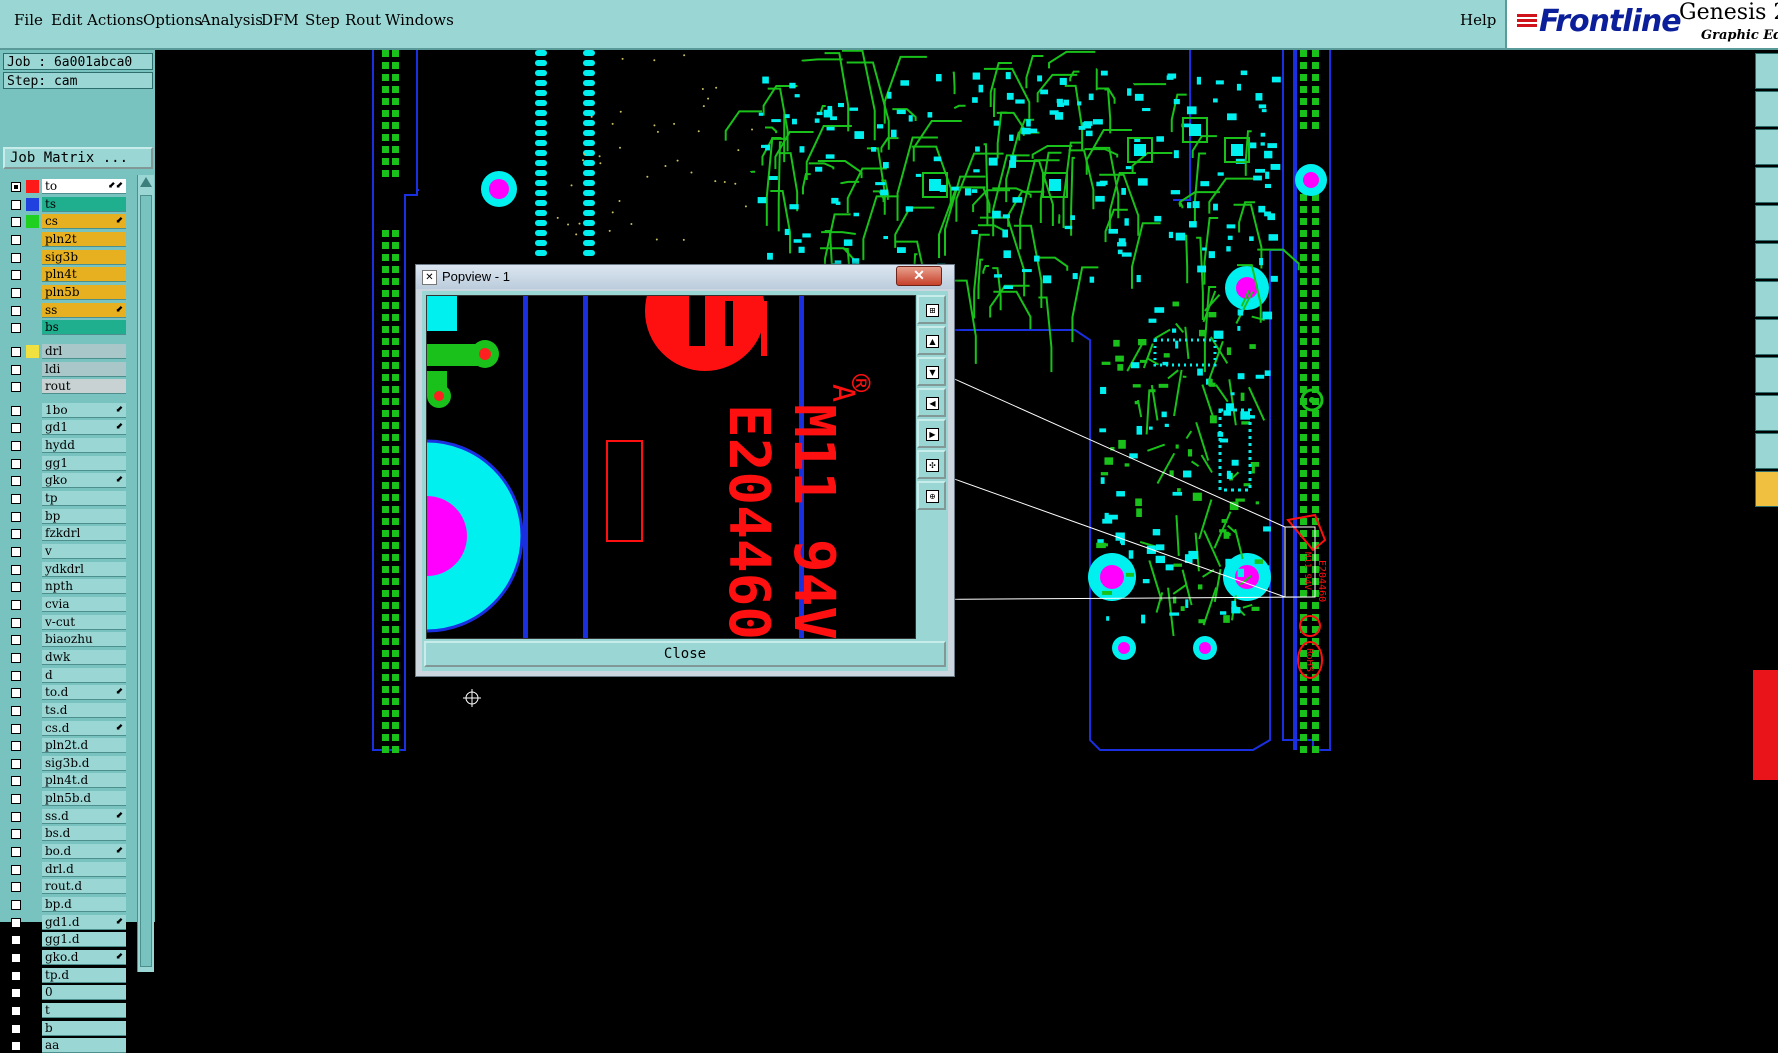 The width and height of the screenshot is (1778, 1053). Describe the element at coordinates (65, 710) in the screenshot. I see `layer-row-ts-d: ts.d` at that location.